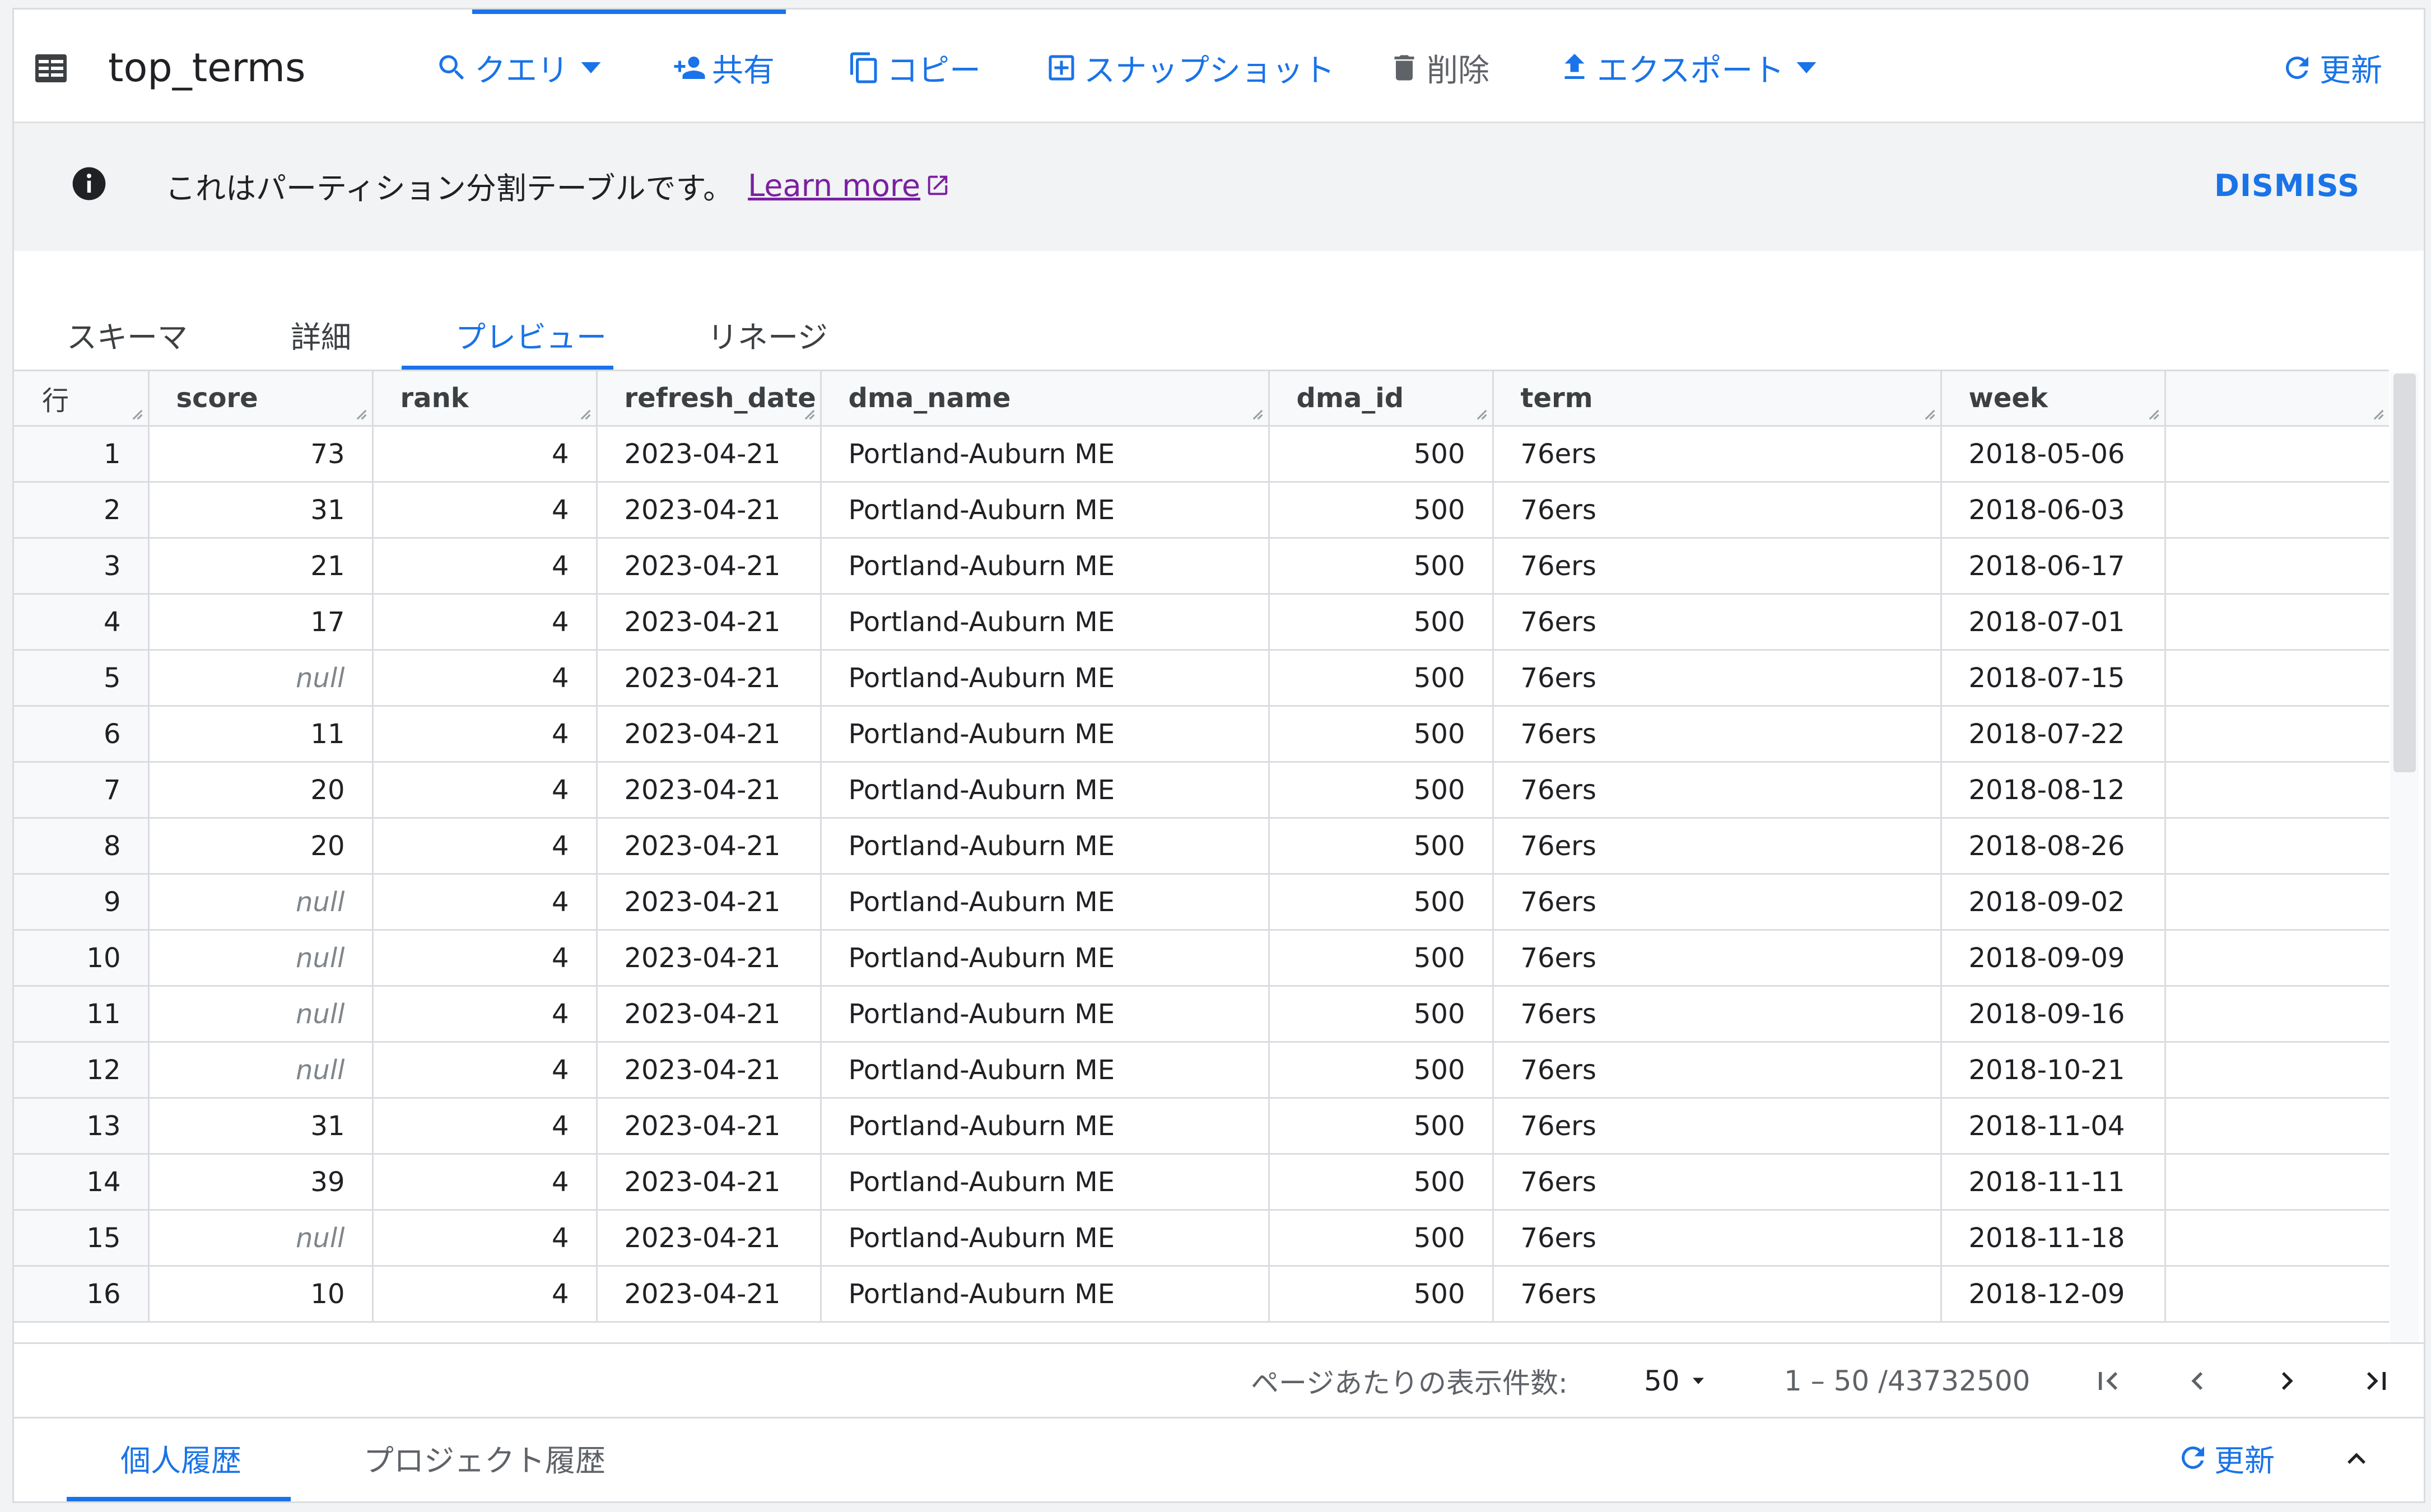  I want to click on previous-page-button, so click(2197, 1381).